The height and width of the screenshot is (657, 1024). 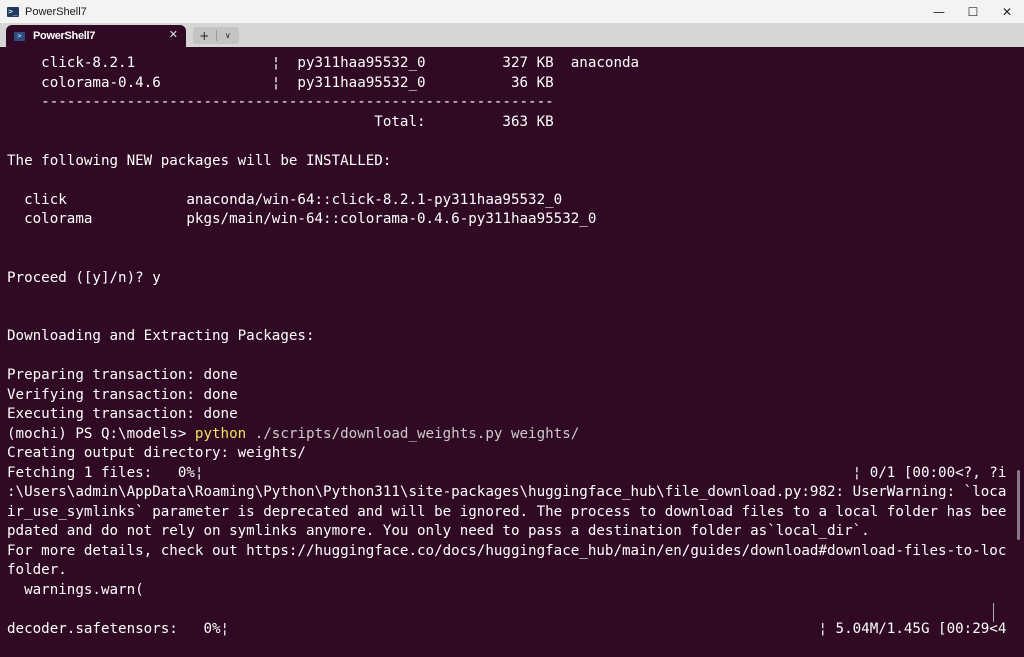 What do you see at coordinates (220, 433) in the screenshot?
I see `command-name: python` at bounding box center [220, 433].